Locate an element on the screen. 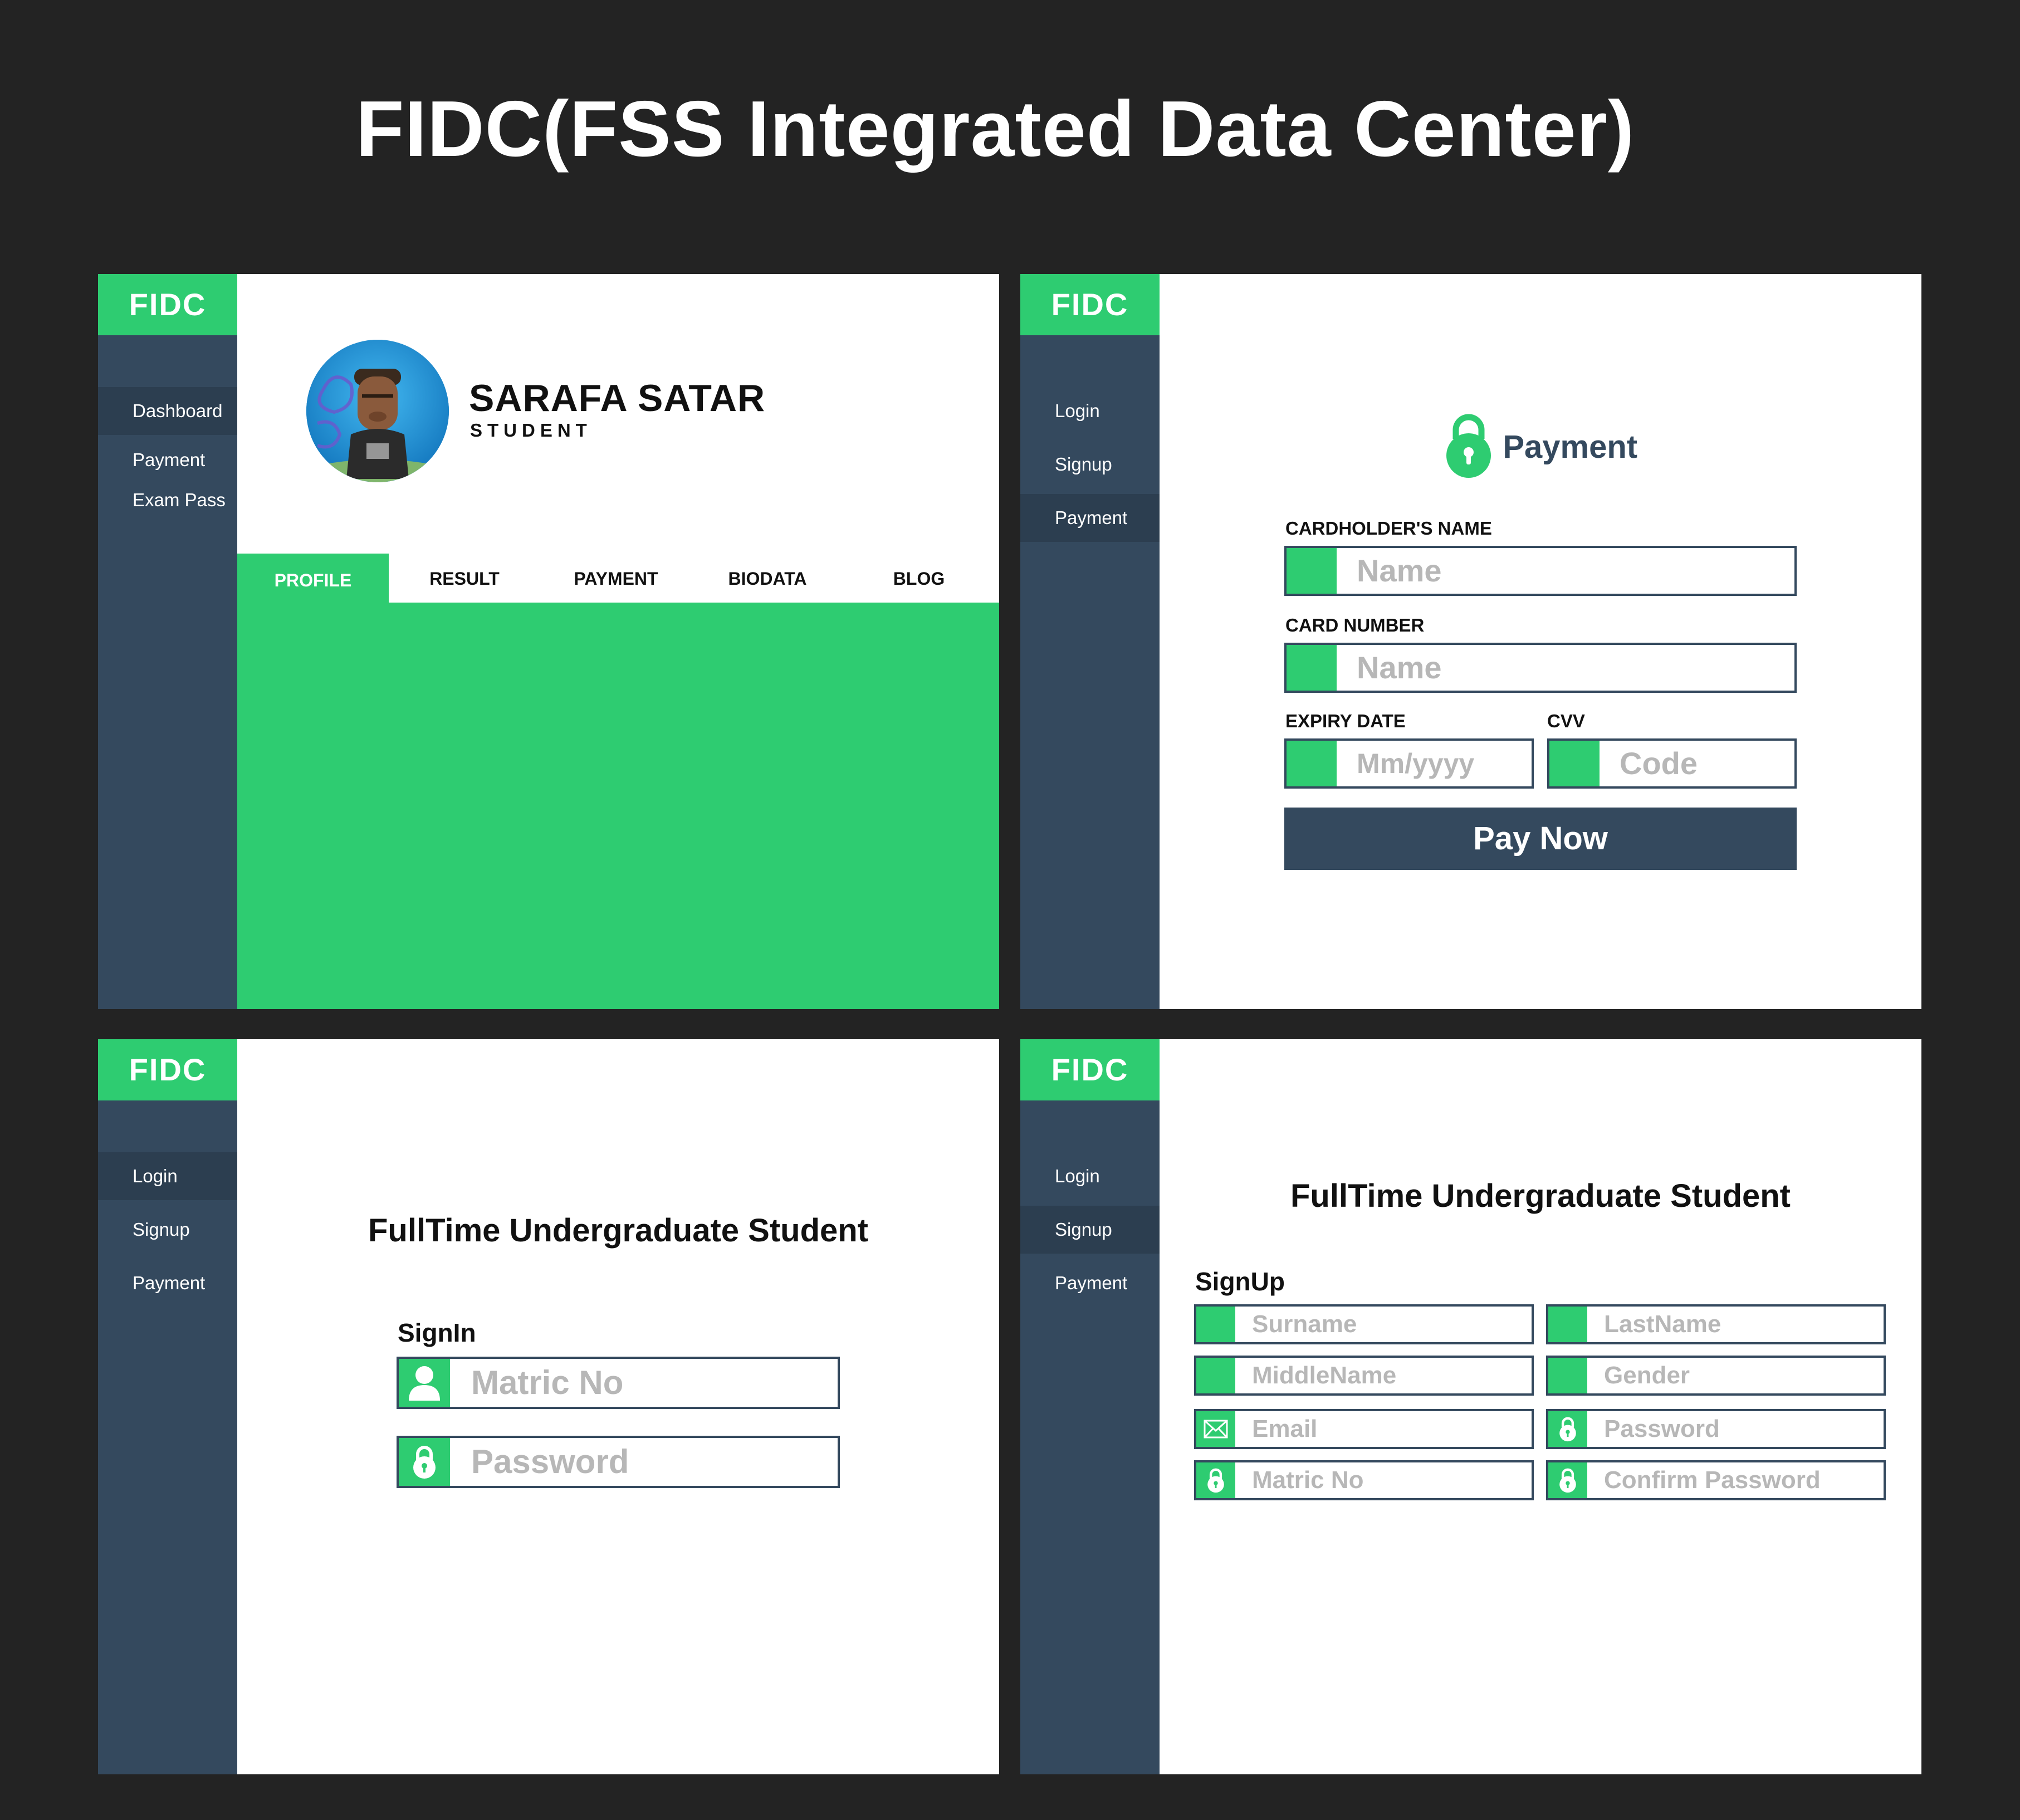 This screenshot has width=2020, height=1820. avatar is located at coordinates (378, 411).